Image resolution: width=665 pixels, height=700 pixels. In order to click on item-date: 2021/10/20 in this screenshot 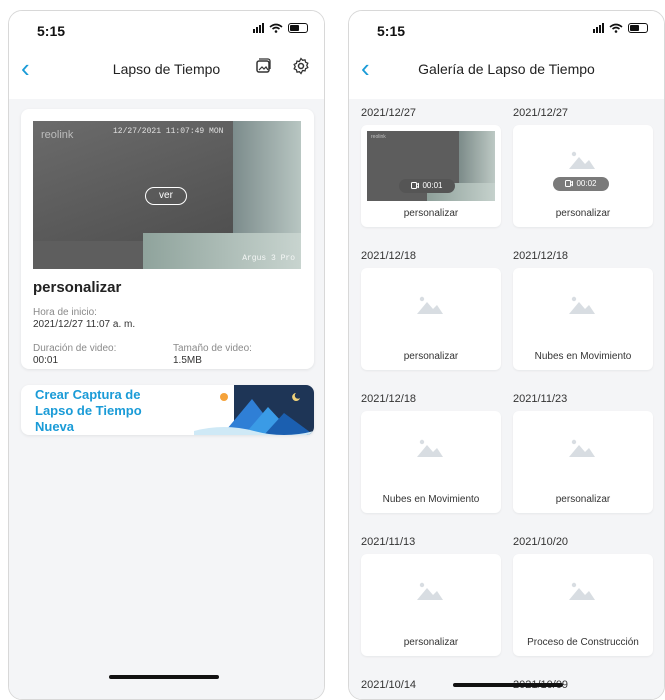, I will do `click(541, 542)`.